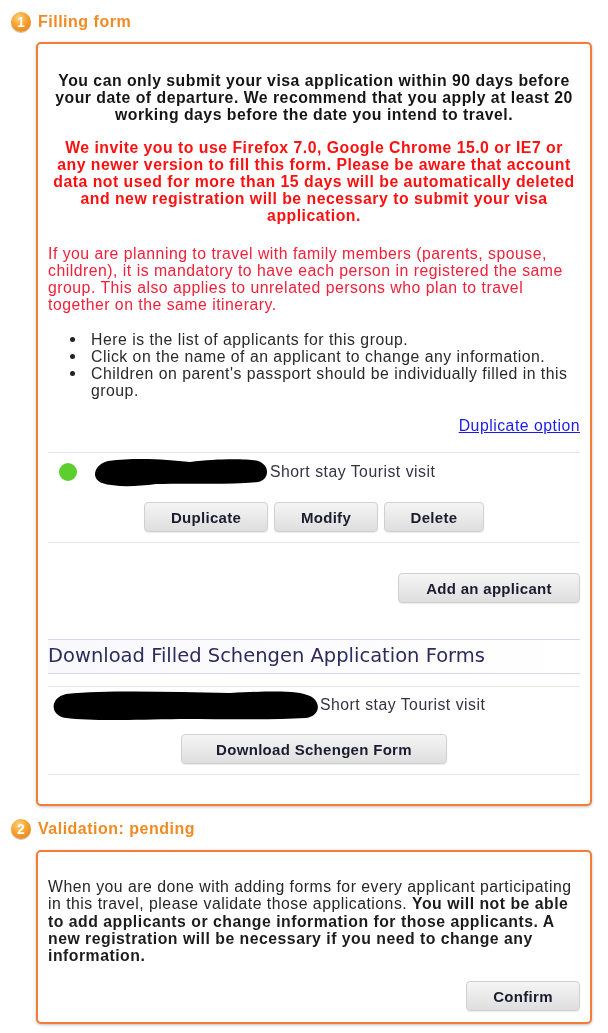 This screenshot has height=1033, width=608. What do you see at coordinates (314, 181) in the screenshot?
I see `browser-warning: We invite you to use Firefox 7.0, Google Chrome 15.0 or IE7 or any newer version to fill this form. Please be aware that account data not used for more than 15 days will be automatically deleted and new registration will be necessary to submit your visa application.` at bounding box center [314, 181].